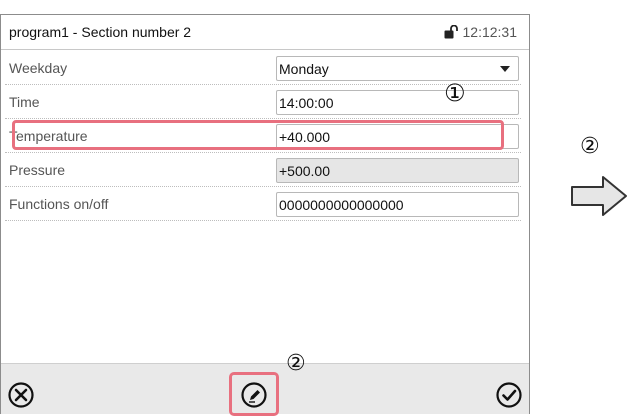  What do you see at coordinates (509, 395) in the screenshot?
I see `confirm-check-icon` at bounding box center [509, 395].